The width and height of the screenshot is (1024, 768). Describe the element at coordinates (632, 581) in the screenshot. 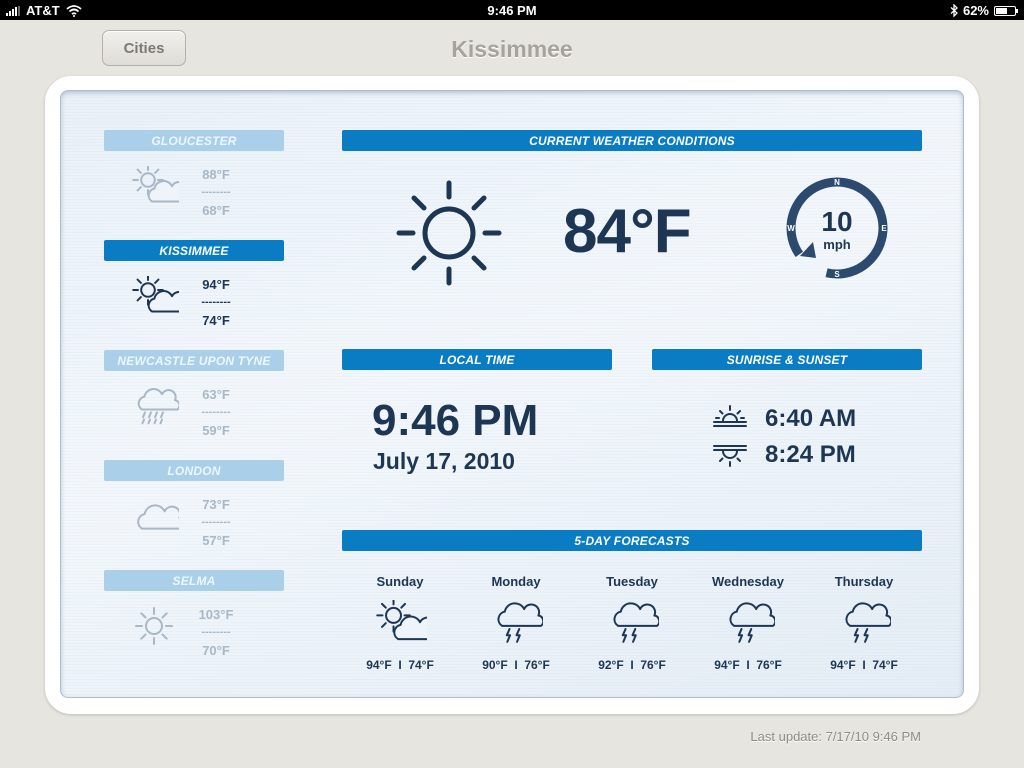

I see `forecast-day-name: Tuesday` at that location.